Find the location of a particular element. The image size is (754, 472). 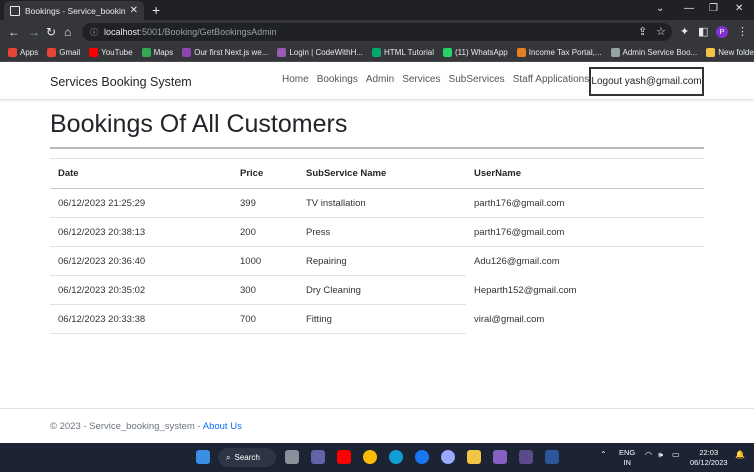

taskbar-clock: 22:03 06/12/2023 is located at coordinates (709, 458).